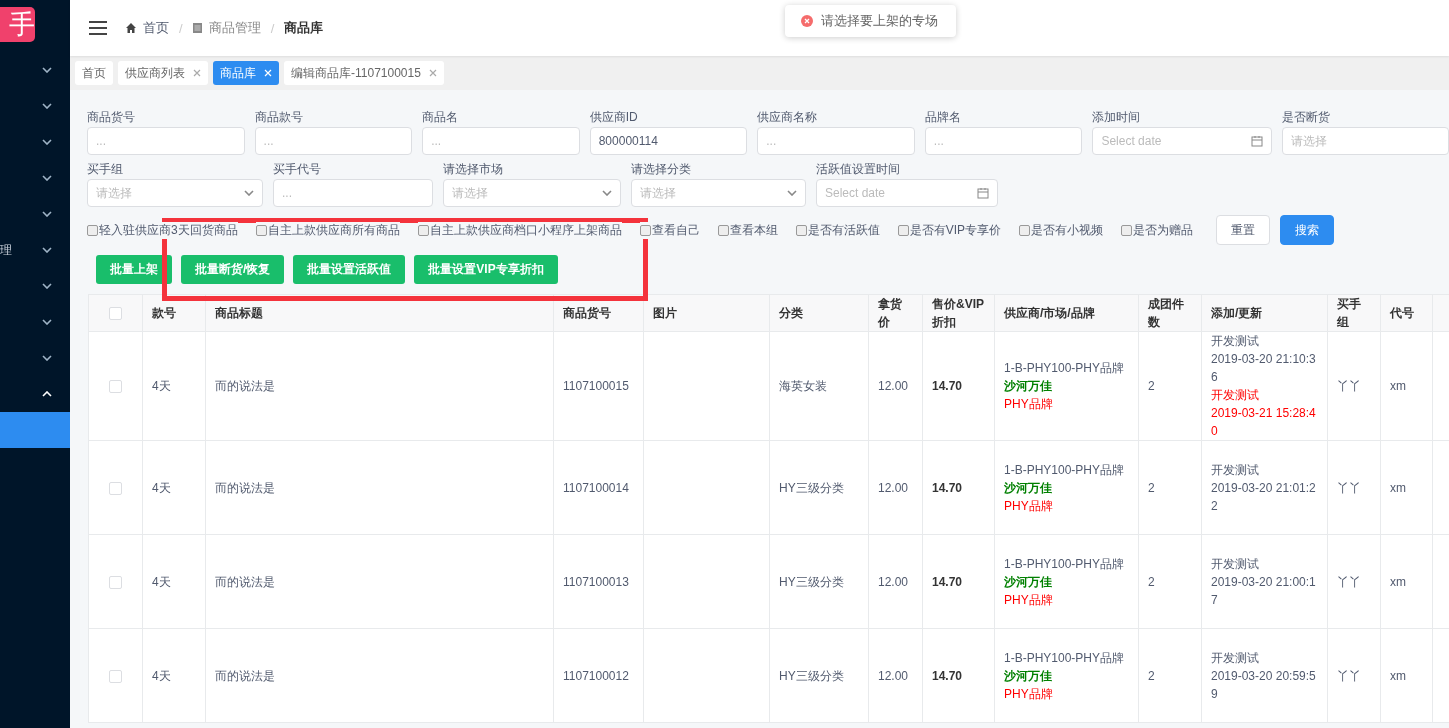 The width and height of the screenshot is (1449, 728). What do you see at coordinates (35, 430) in the screenshot?
I see `sidebar-subitem` at bounding box center [35, 430].